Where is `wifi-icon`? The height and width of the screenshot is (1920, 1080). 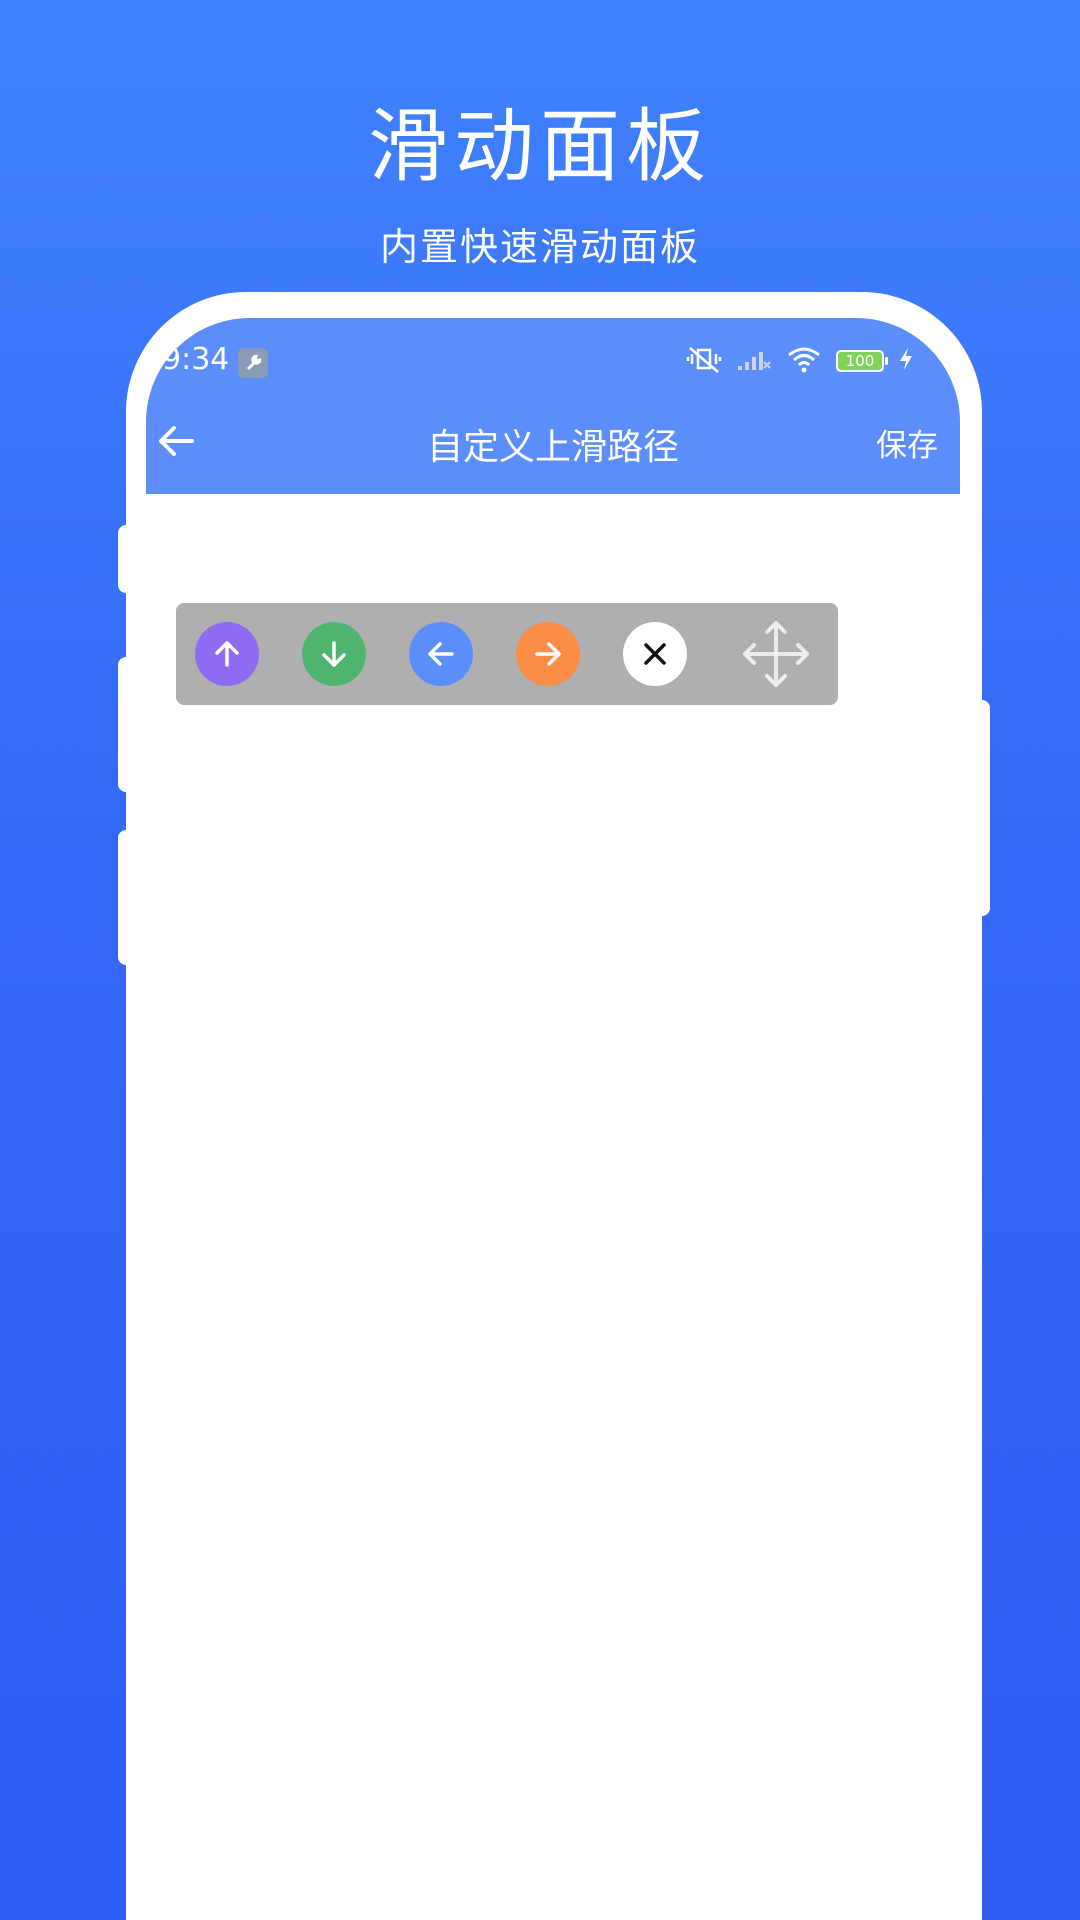 wifi-icon is located at coordinates (804, 361).